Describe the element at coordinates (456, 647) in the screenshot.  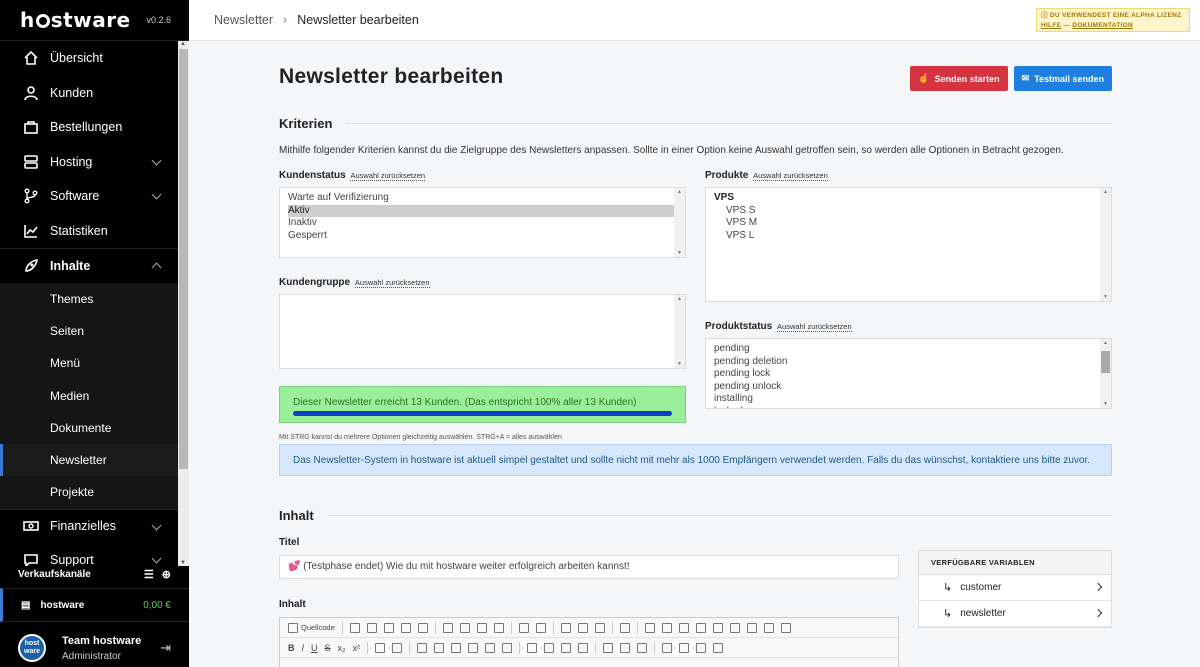
I see `outdent-icon` at that location.